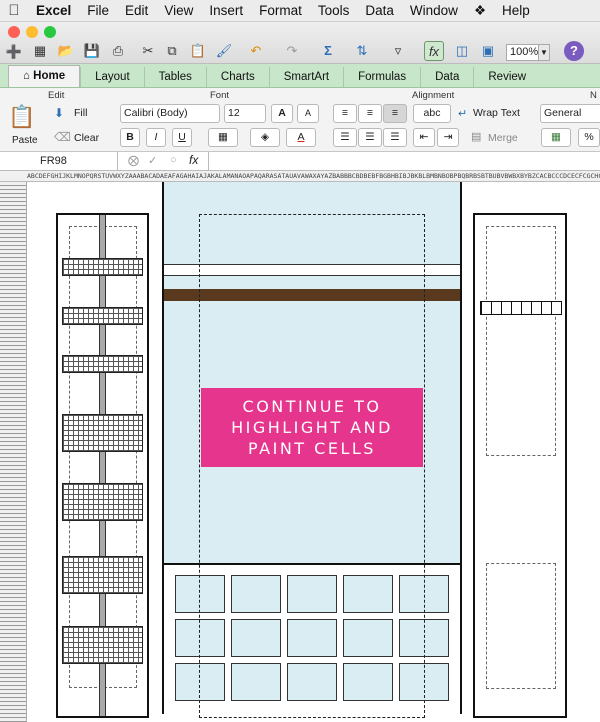 The width and height of the screenshot is (600, 722). Describe the element at coordinates (370, 137) in the screenshot. I see `align-center-icon: ☰` at that location.